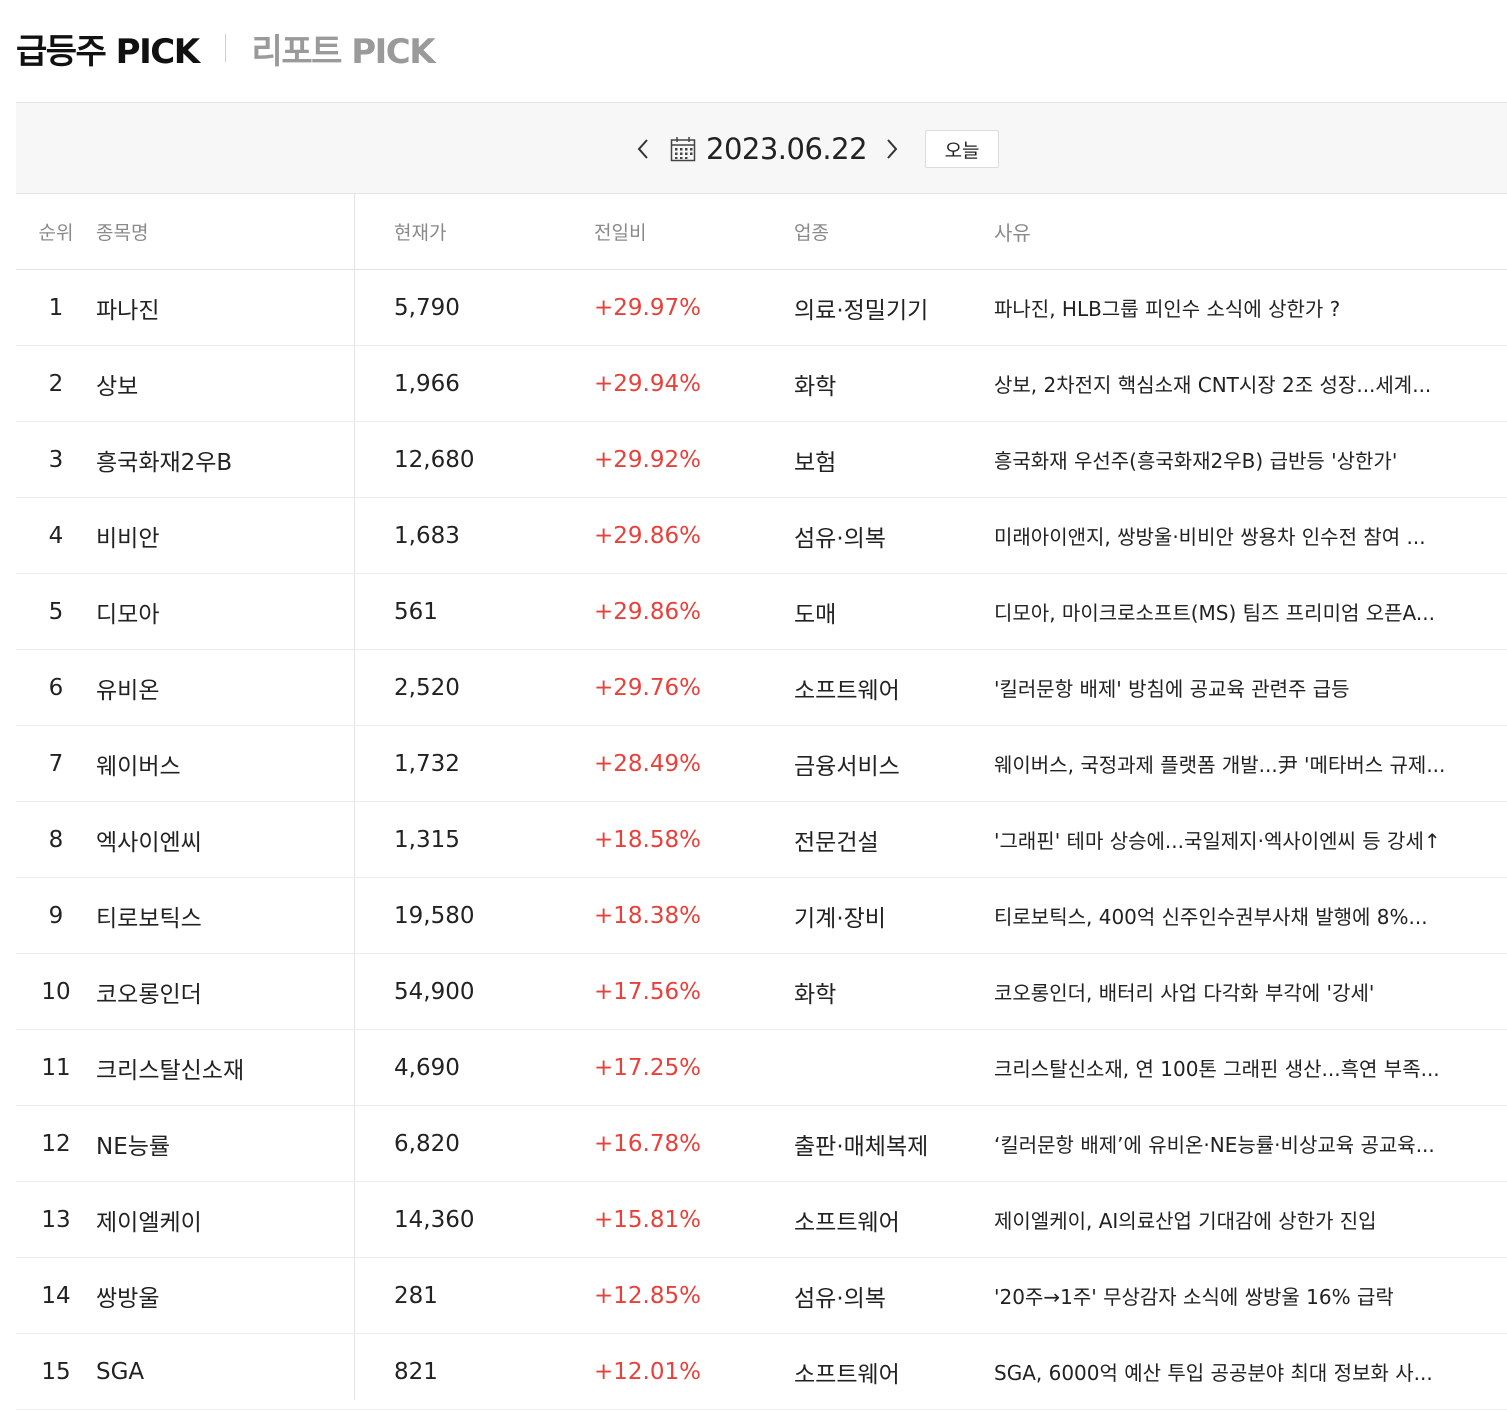  I want to click on row-stock-name: 디모아, so click(221, 611).